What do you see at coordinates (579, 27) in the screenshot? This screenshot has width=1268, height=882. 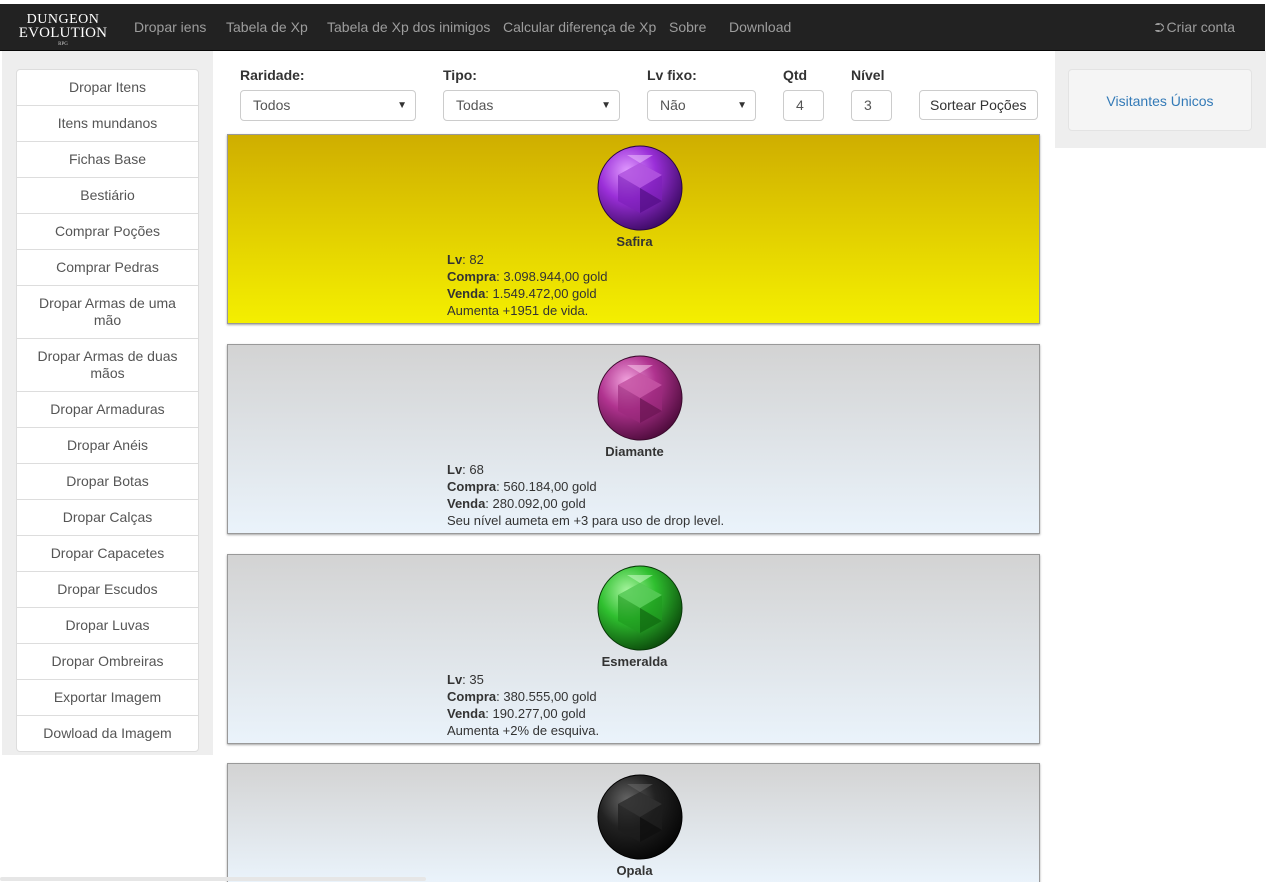 I see `nav-calcular-diferenca: Calcular diferença de Xp` at bounding box center [579, 27].